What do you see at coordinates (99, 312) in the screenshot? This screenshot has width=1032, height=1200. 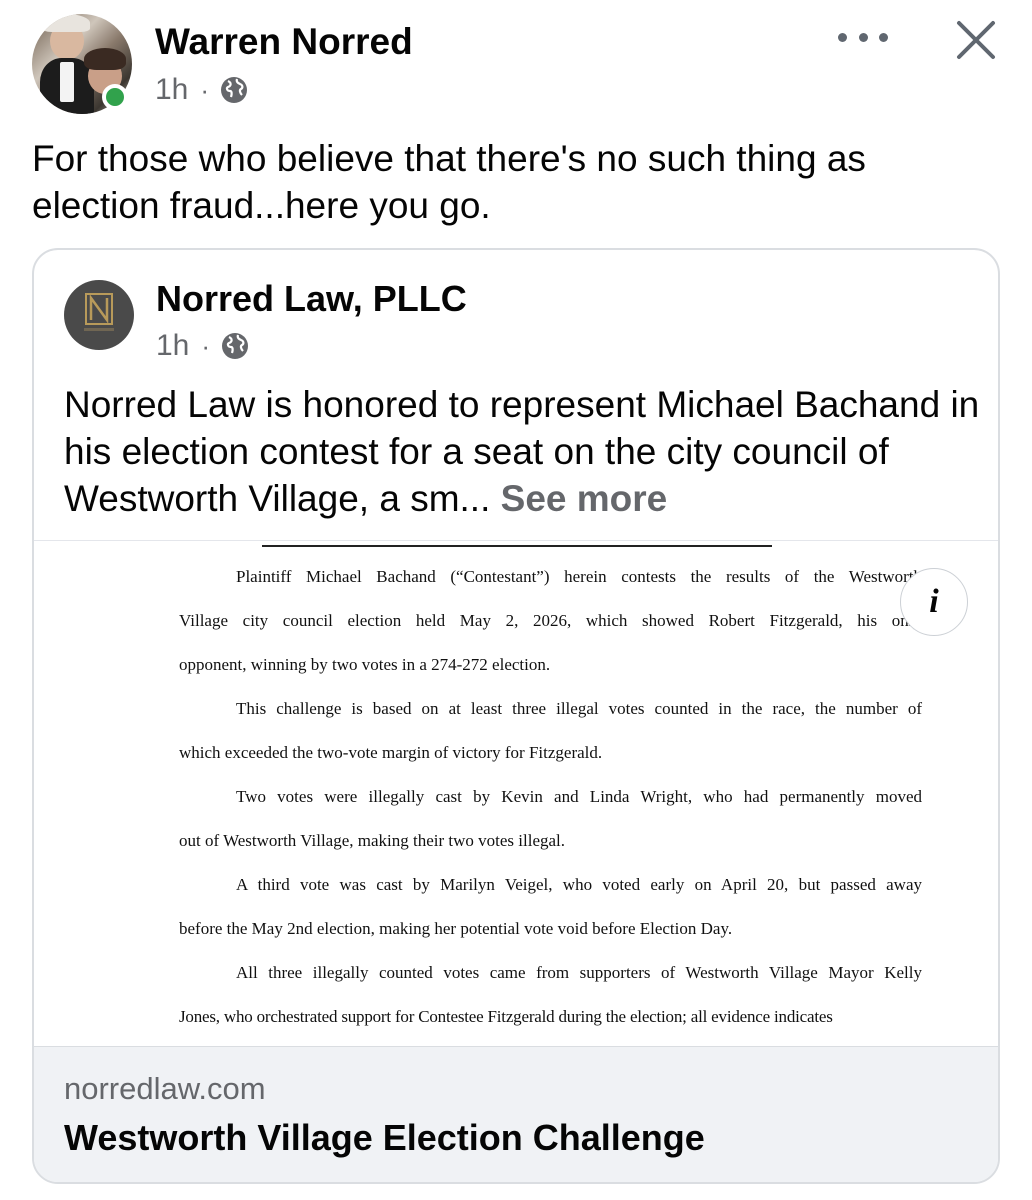 I see `norred-law-logo` at bounding box center [99, 312].